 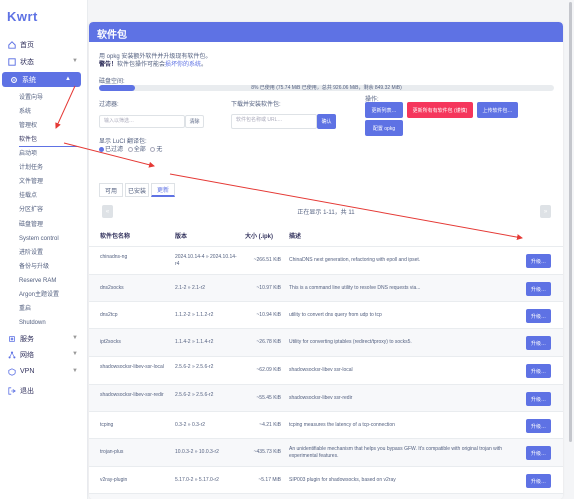 I want to click on package-version: 2024.10.14-4 » 2024.10.14-r4, so click(x=206, y=260).